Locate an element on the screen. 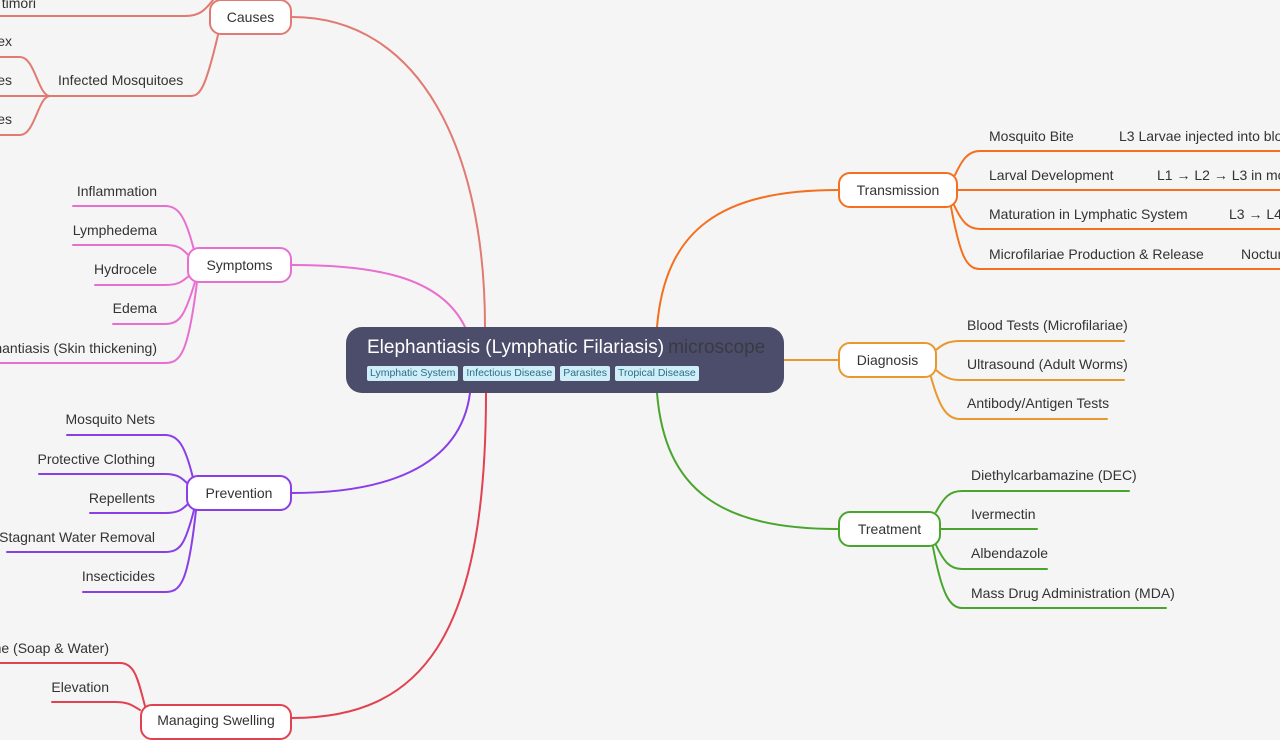  symptom-item: Edema is located at coordinates (135, 308).